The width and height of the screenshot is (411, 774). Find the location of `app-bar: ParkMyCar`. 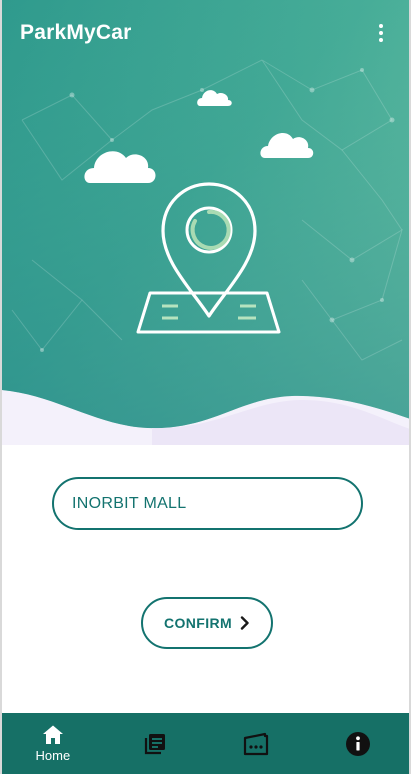

app-bar: ParkMyCar is located at coordinates (205, 33).